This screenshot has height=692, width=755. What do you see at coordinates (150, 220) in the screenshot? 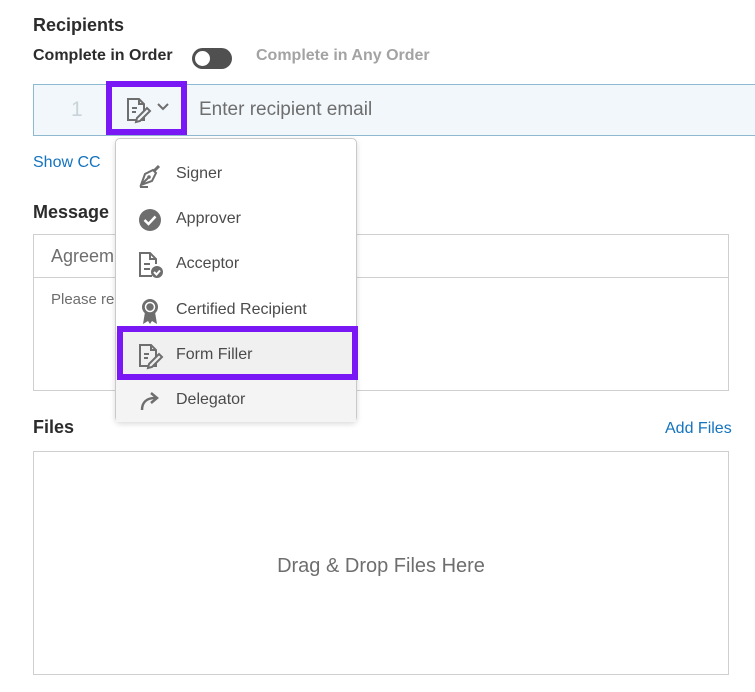
I see `check-circle-icon` at bounding box center [150, 220].